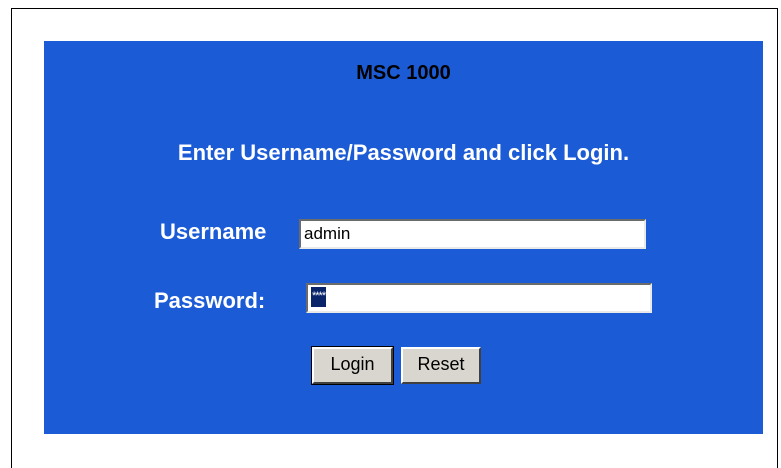 This screenshot has width=781, height=468. Describe the element at coordinates (403, 73) in the screenshot. I see `device-title: MSC 1000` at that location.